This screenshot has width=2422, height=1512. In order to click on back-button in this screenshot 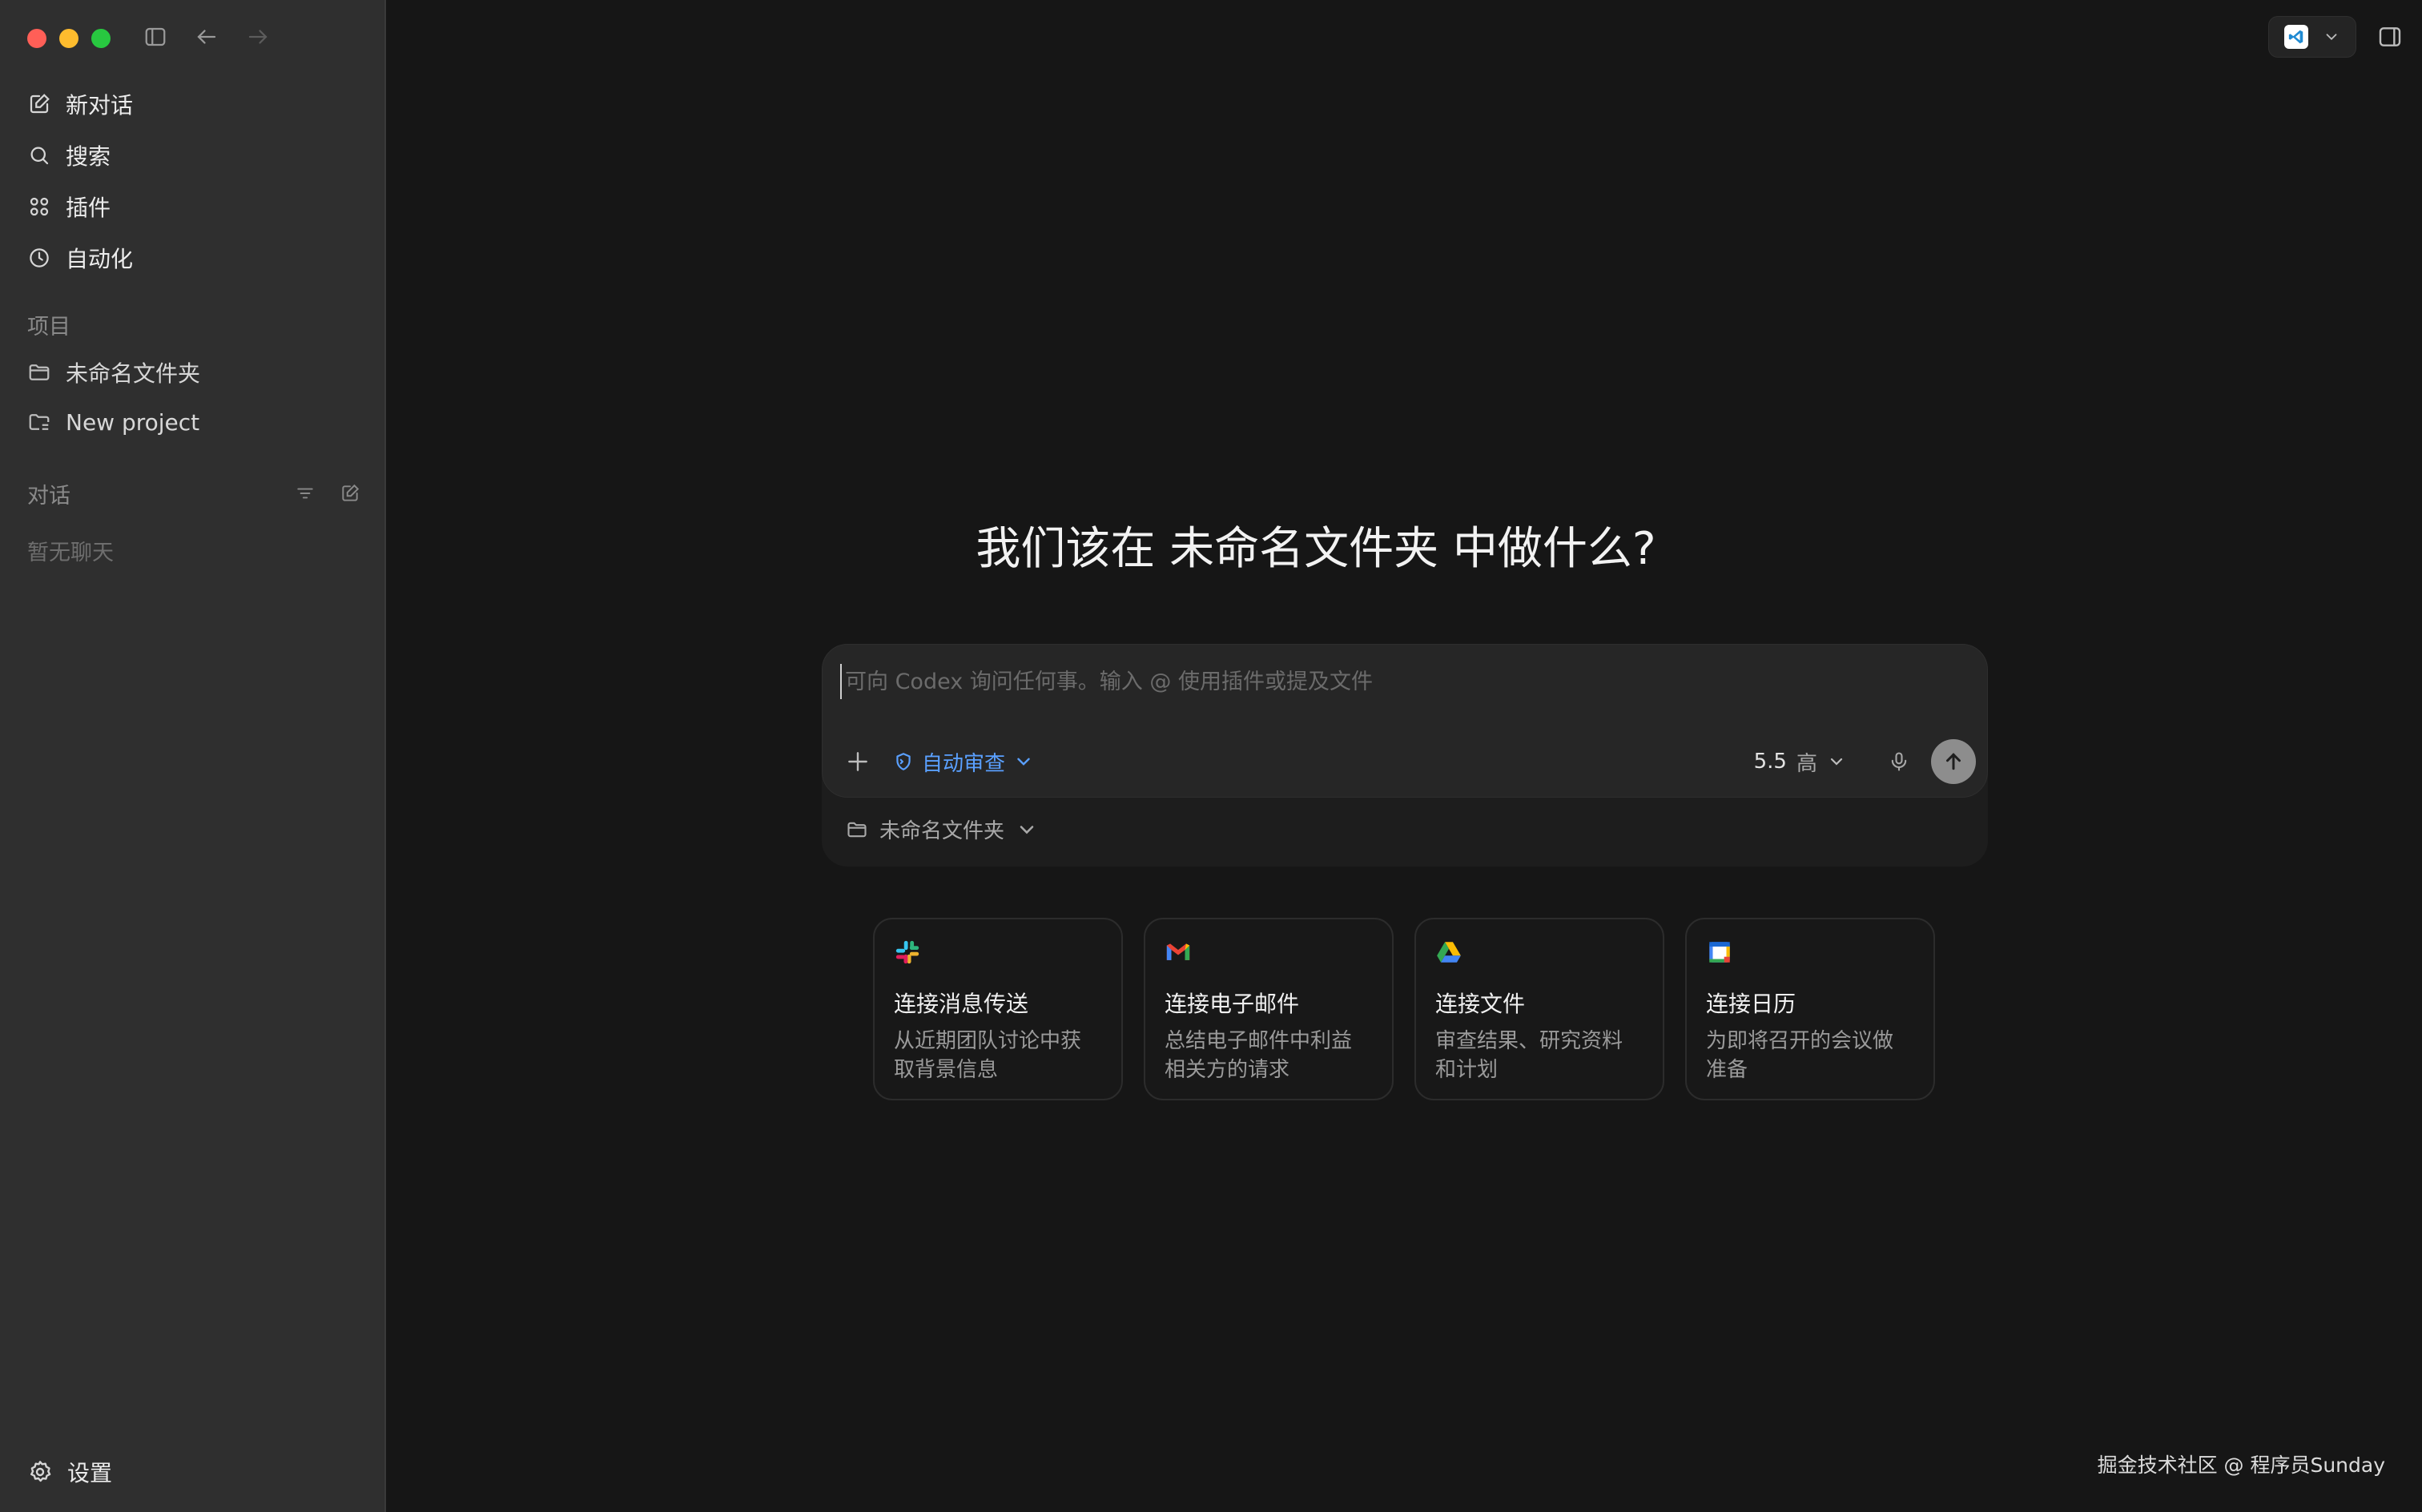, I will do `click(206, 36)`.